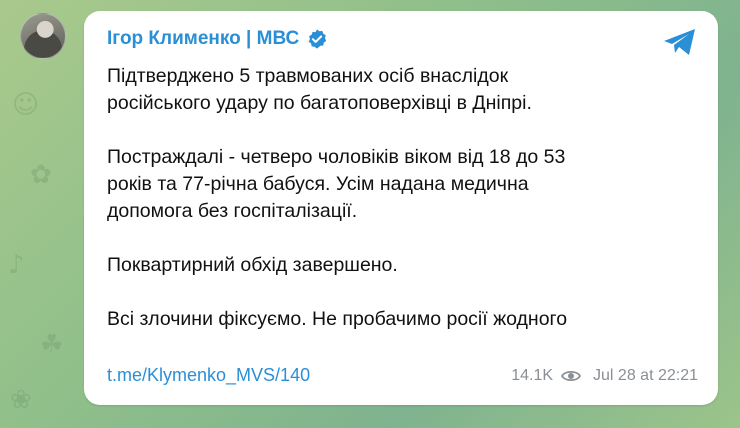 The image size is (740, 428). Describe the element at coordinates (52, 345) in the screenshot. I see `background-doodle: ☘` at that location.